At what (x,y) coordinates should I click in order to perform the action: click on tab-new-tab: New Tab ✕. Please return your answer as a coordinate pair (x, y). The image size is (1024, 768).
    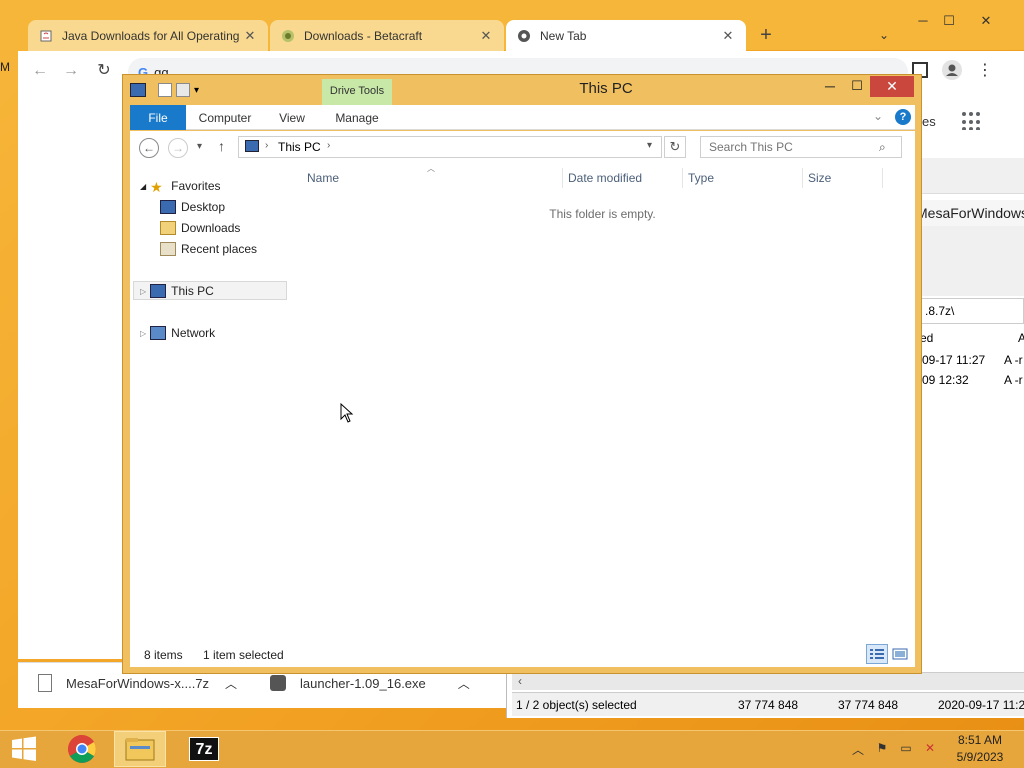
    Looking at the image, I should click on (626, 35).